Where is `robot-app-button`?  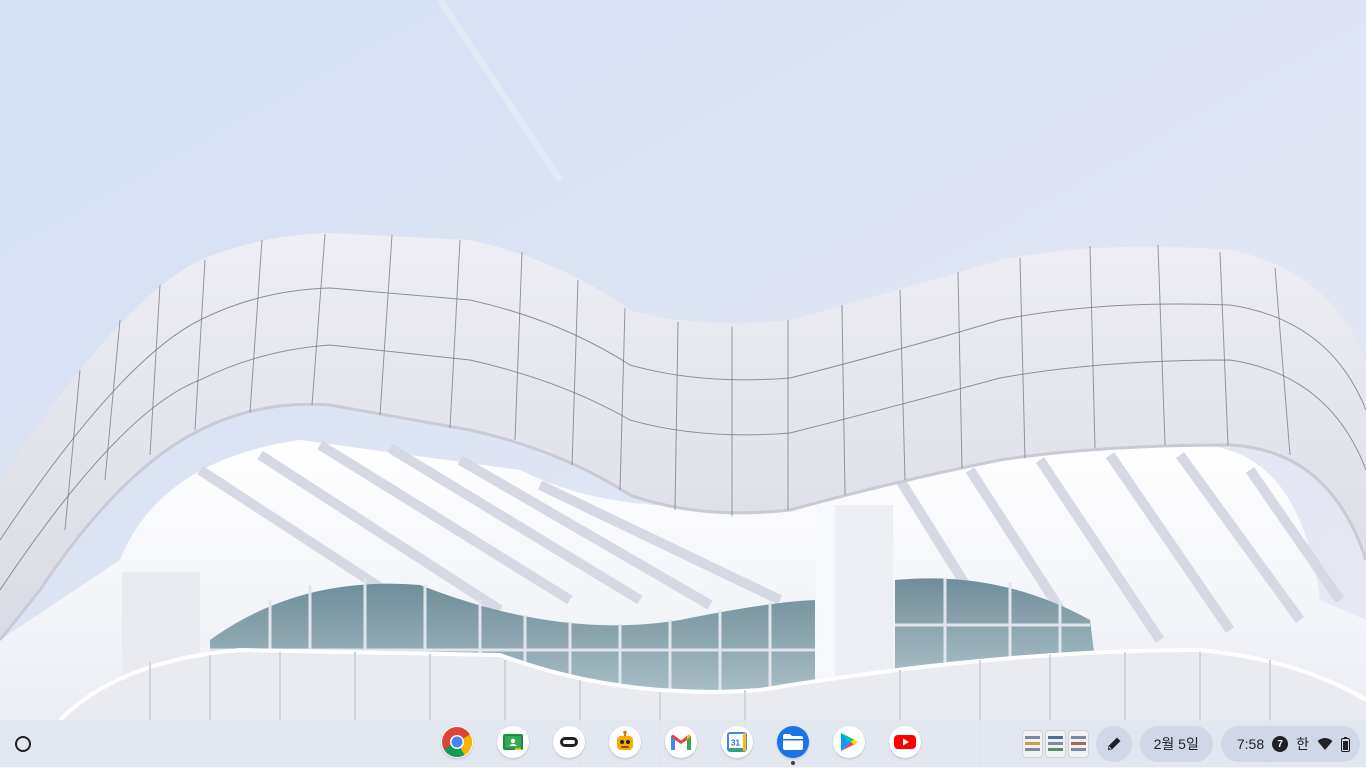
robot-app-button is located at coordinates (625, 742).